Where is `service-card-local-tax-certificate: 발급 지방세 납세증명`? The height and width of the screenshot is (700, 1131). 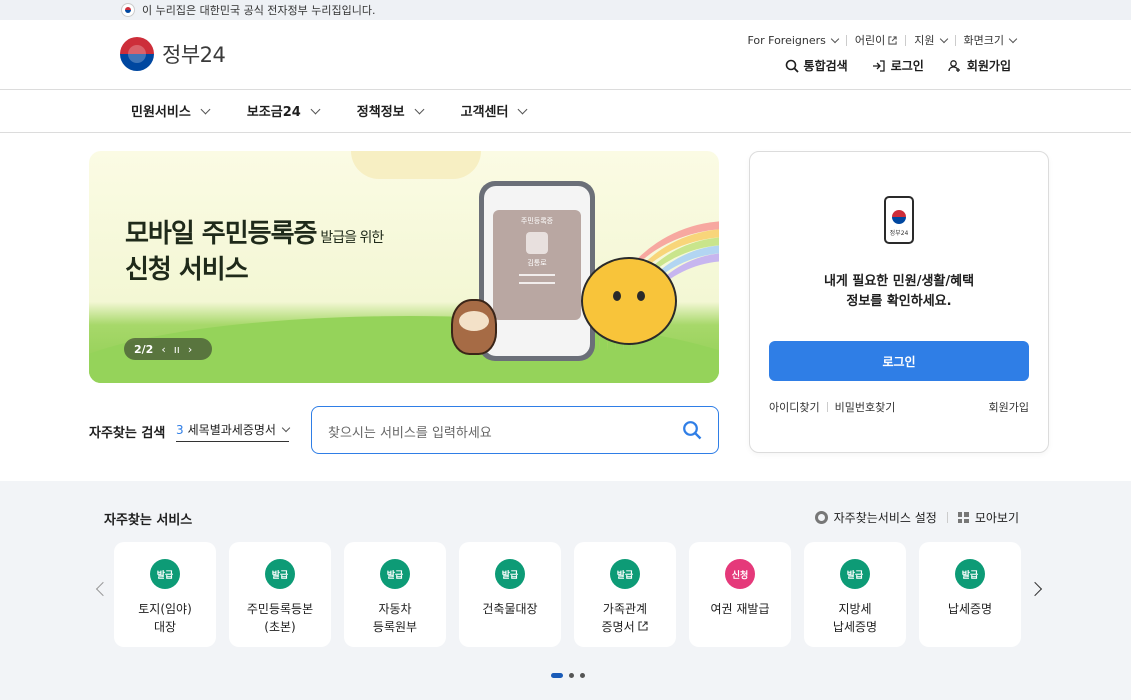 service-card-local-tax-certificate: 발급 지방세 납세증명 is located at coordinates (855, 594).